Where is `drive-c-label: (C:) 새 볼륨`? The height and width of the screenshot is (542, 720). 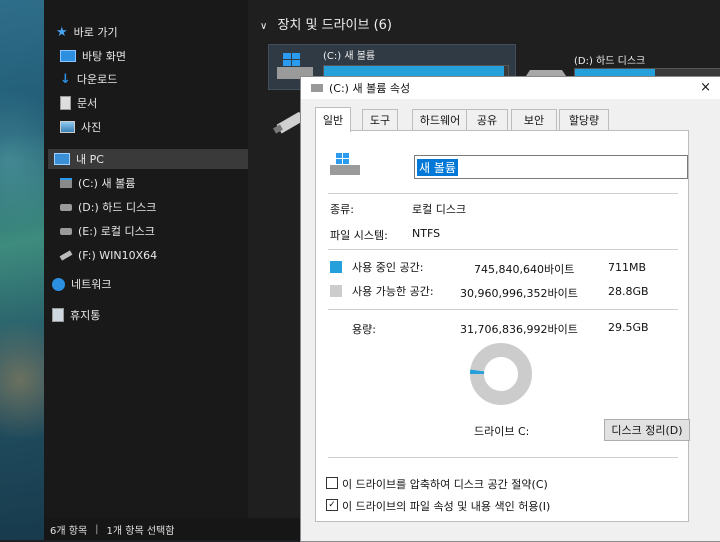
drive-c-label: (C:) 새 볼륨 is located at coordinates (349, 56).